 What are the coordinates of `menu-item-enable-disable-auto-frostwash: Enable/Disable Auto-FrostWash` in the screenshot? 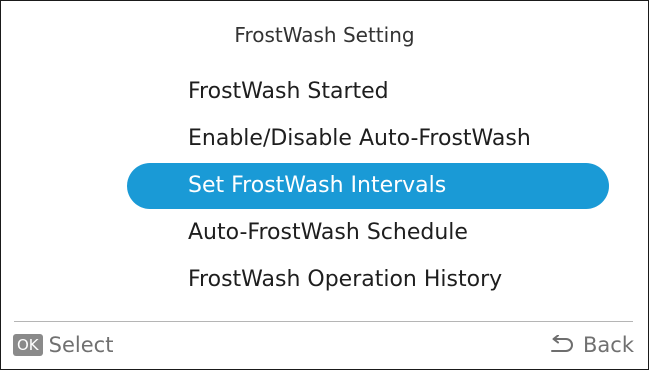 It's located at (368, 139).